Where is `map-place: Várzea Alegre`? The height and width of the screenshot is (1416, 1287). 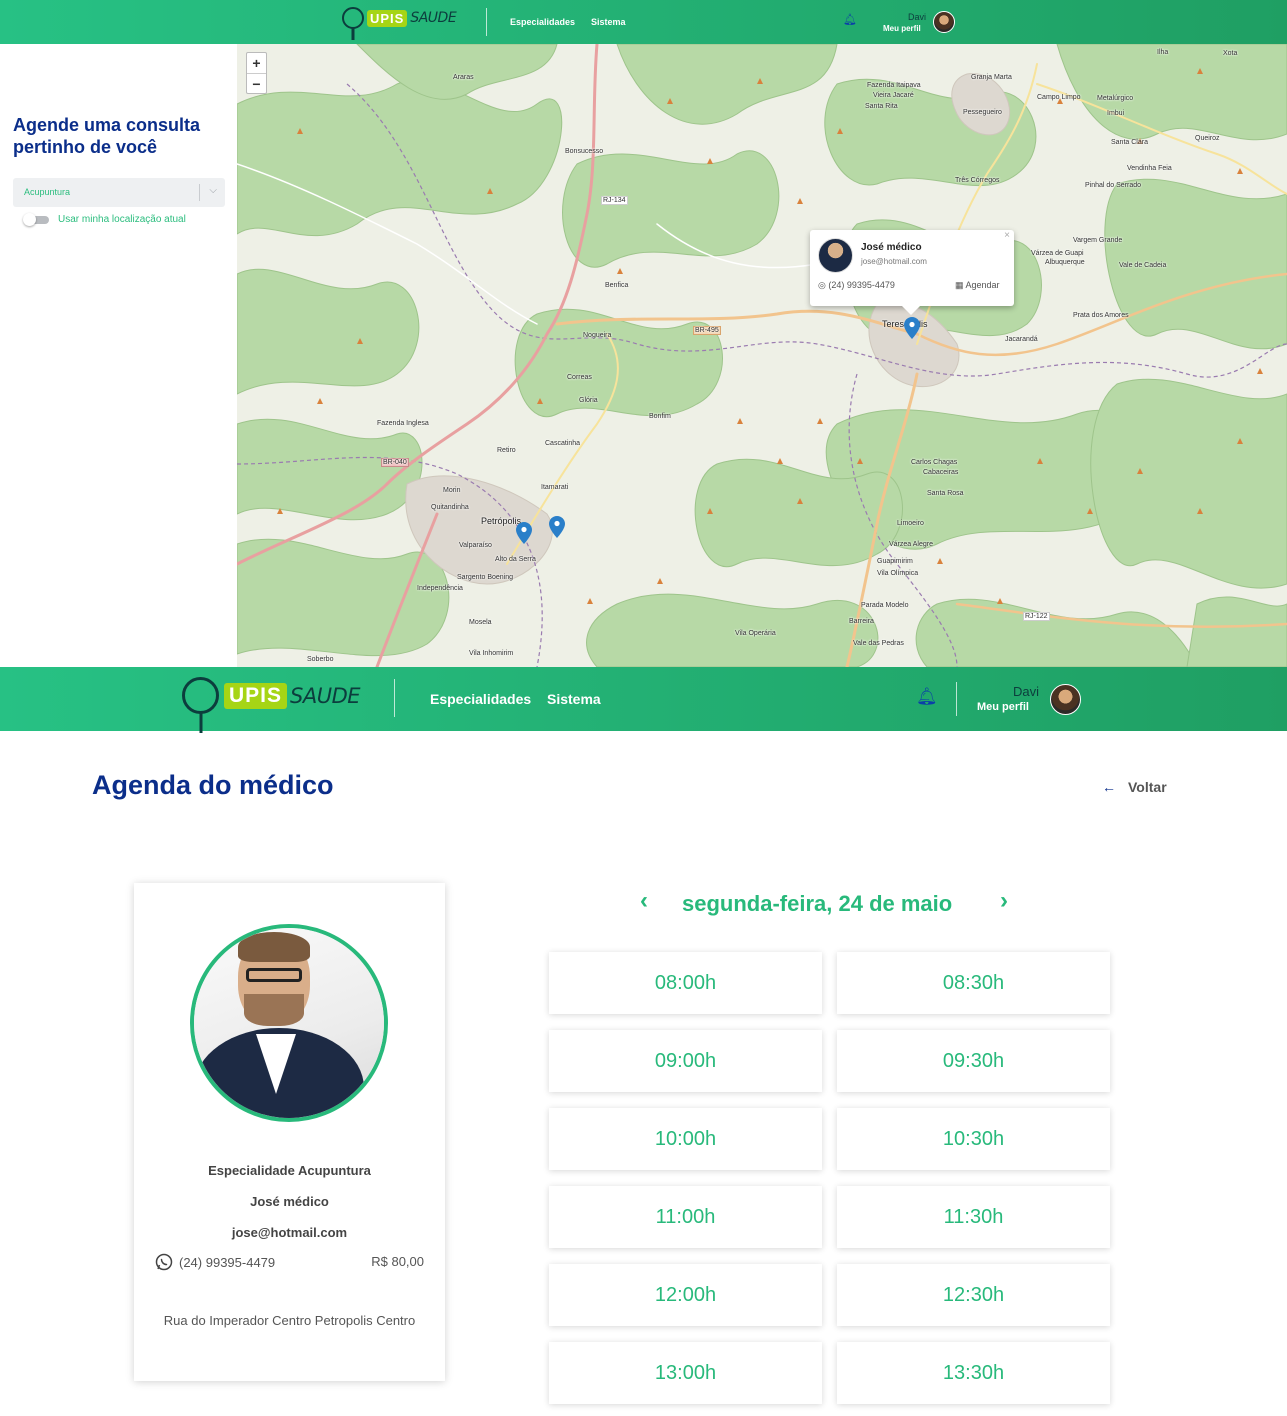 map-place: Várzea Alegre is located at coordinates (911, 544).